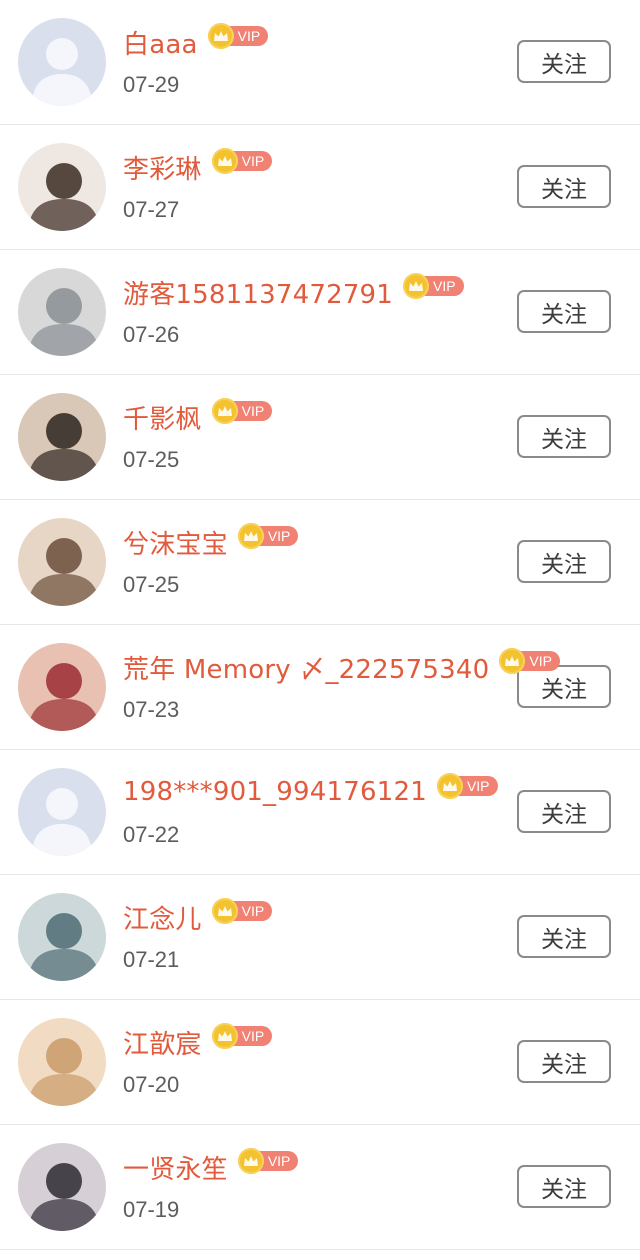 This screenshot has width=640, height=1260. What do you see at coordinates (151, 959) in the screenshot?
I see `follow-date: 07-21` at bounding box center [151, 959].